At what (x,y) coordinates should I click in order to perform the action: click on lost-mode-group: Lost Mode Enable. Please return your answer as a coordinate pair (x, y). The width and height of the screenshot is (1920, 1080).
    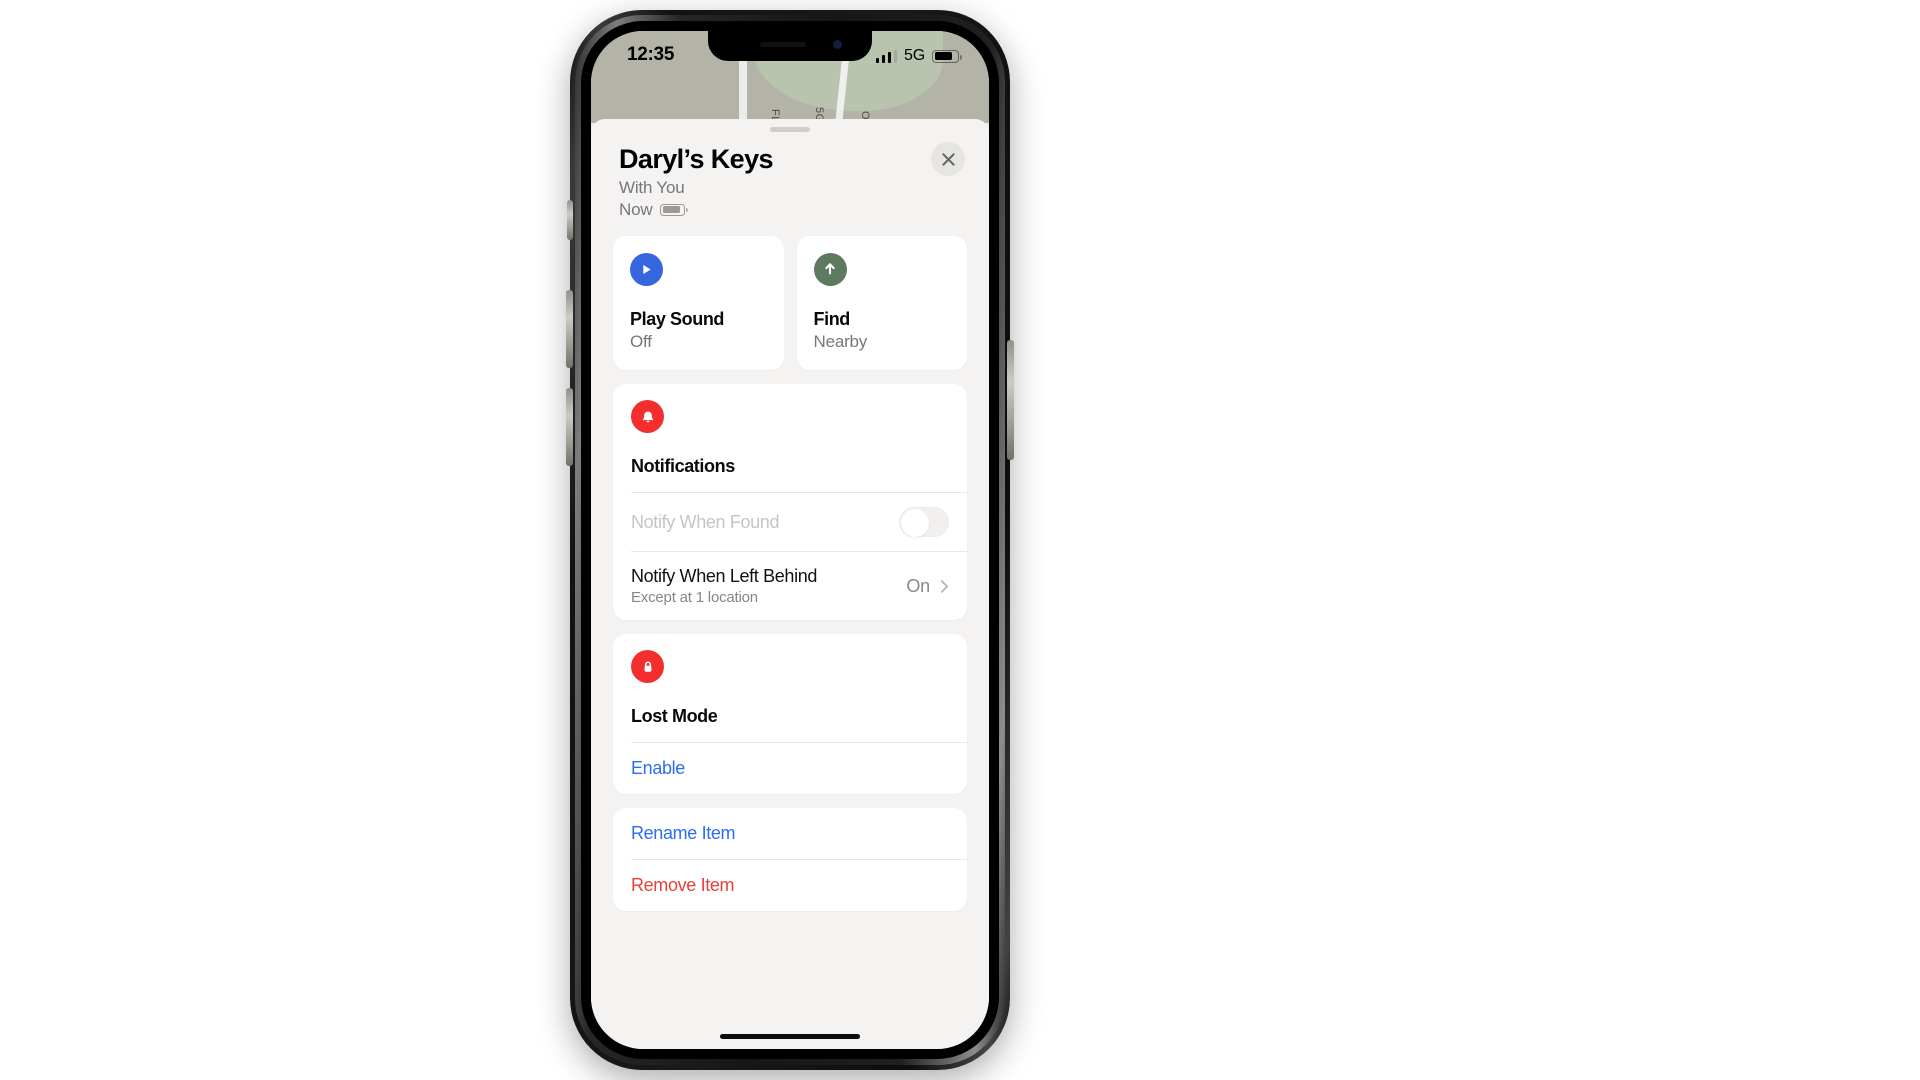
    Looking at the image, I should click on (790, 714).